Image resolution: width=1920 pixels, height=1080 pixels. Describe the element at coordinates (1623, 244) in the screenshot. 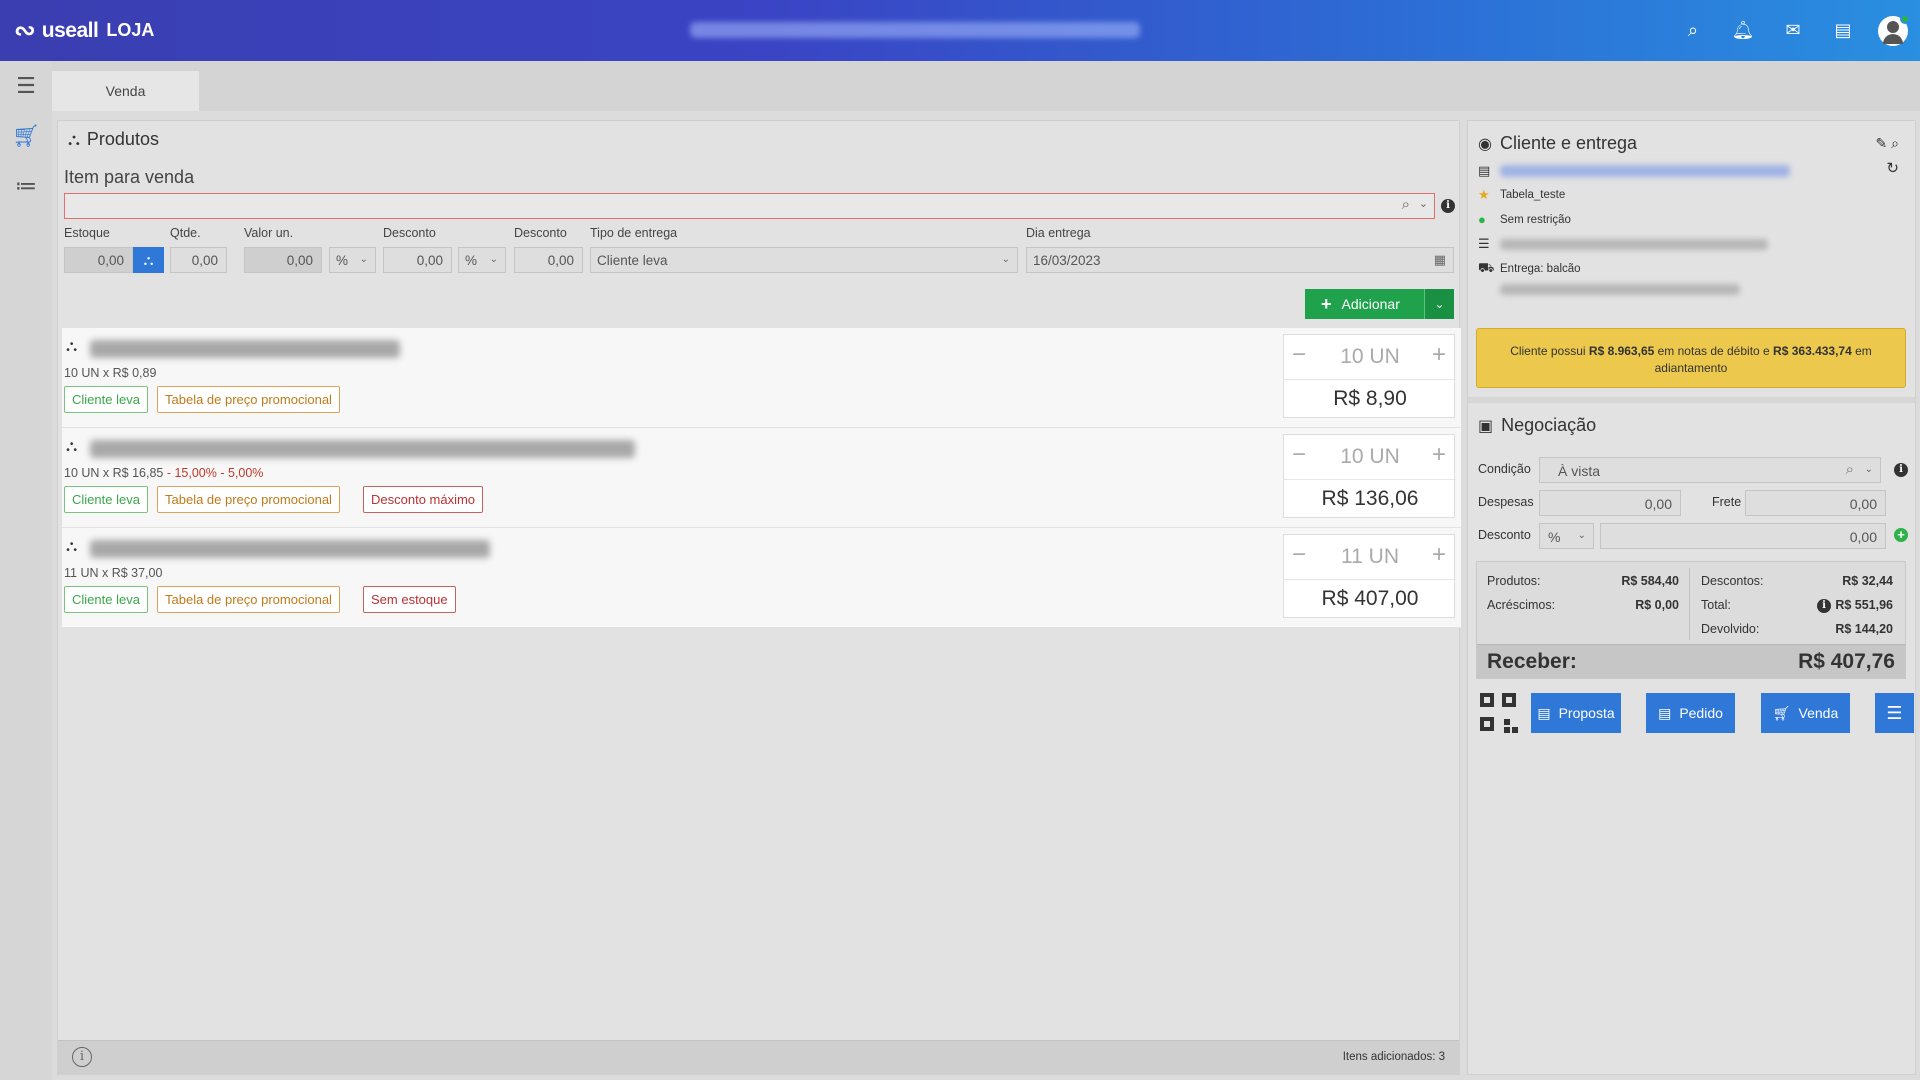

I see `address-line: ☰` at that location.